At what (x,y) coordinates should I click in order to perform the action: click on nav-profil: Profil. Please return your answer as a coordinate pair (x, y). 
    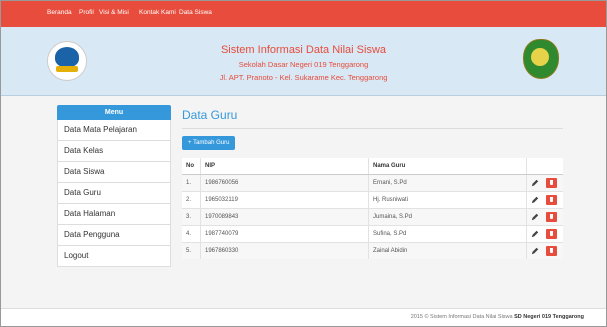
    Looking at the image, I should click on (86, 12).